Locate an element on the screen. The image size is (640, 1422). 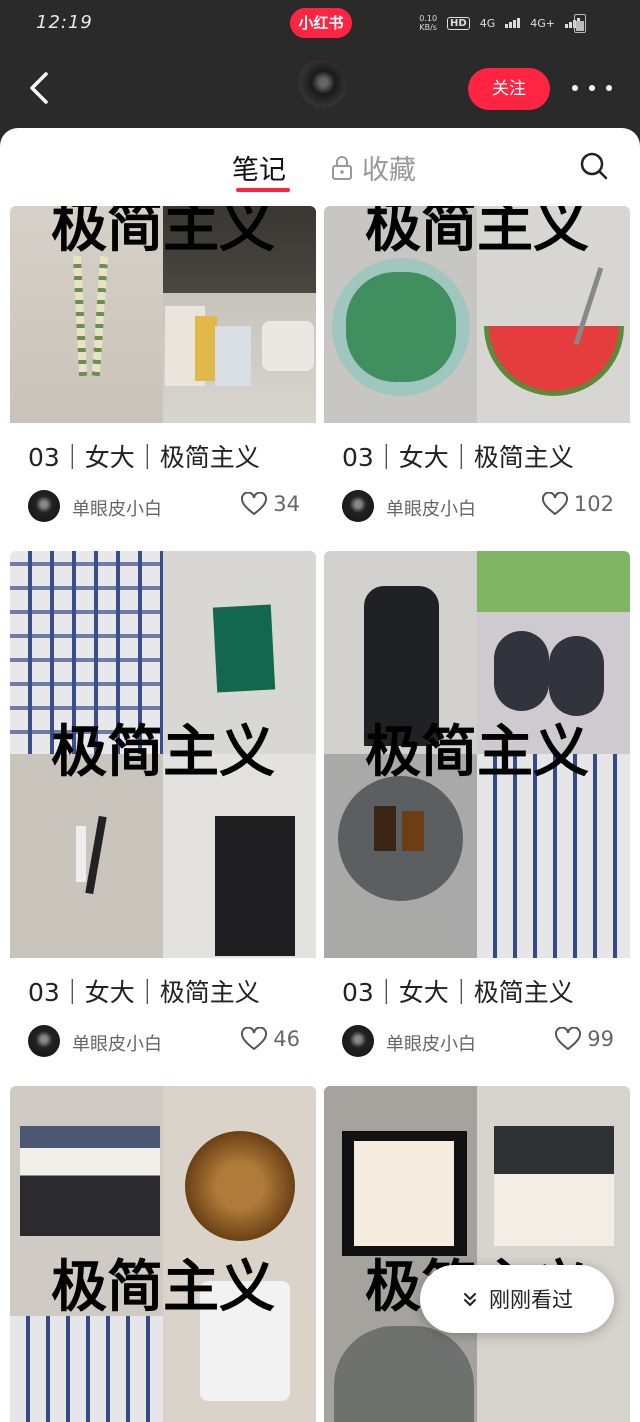
like-button: 46 is located at coordinates (270, 1039).